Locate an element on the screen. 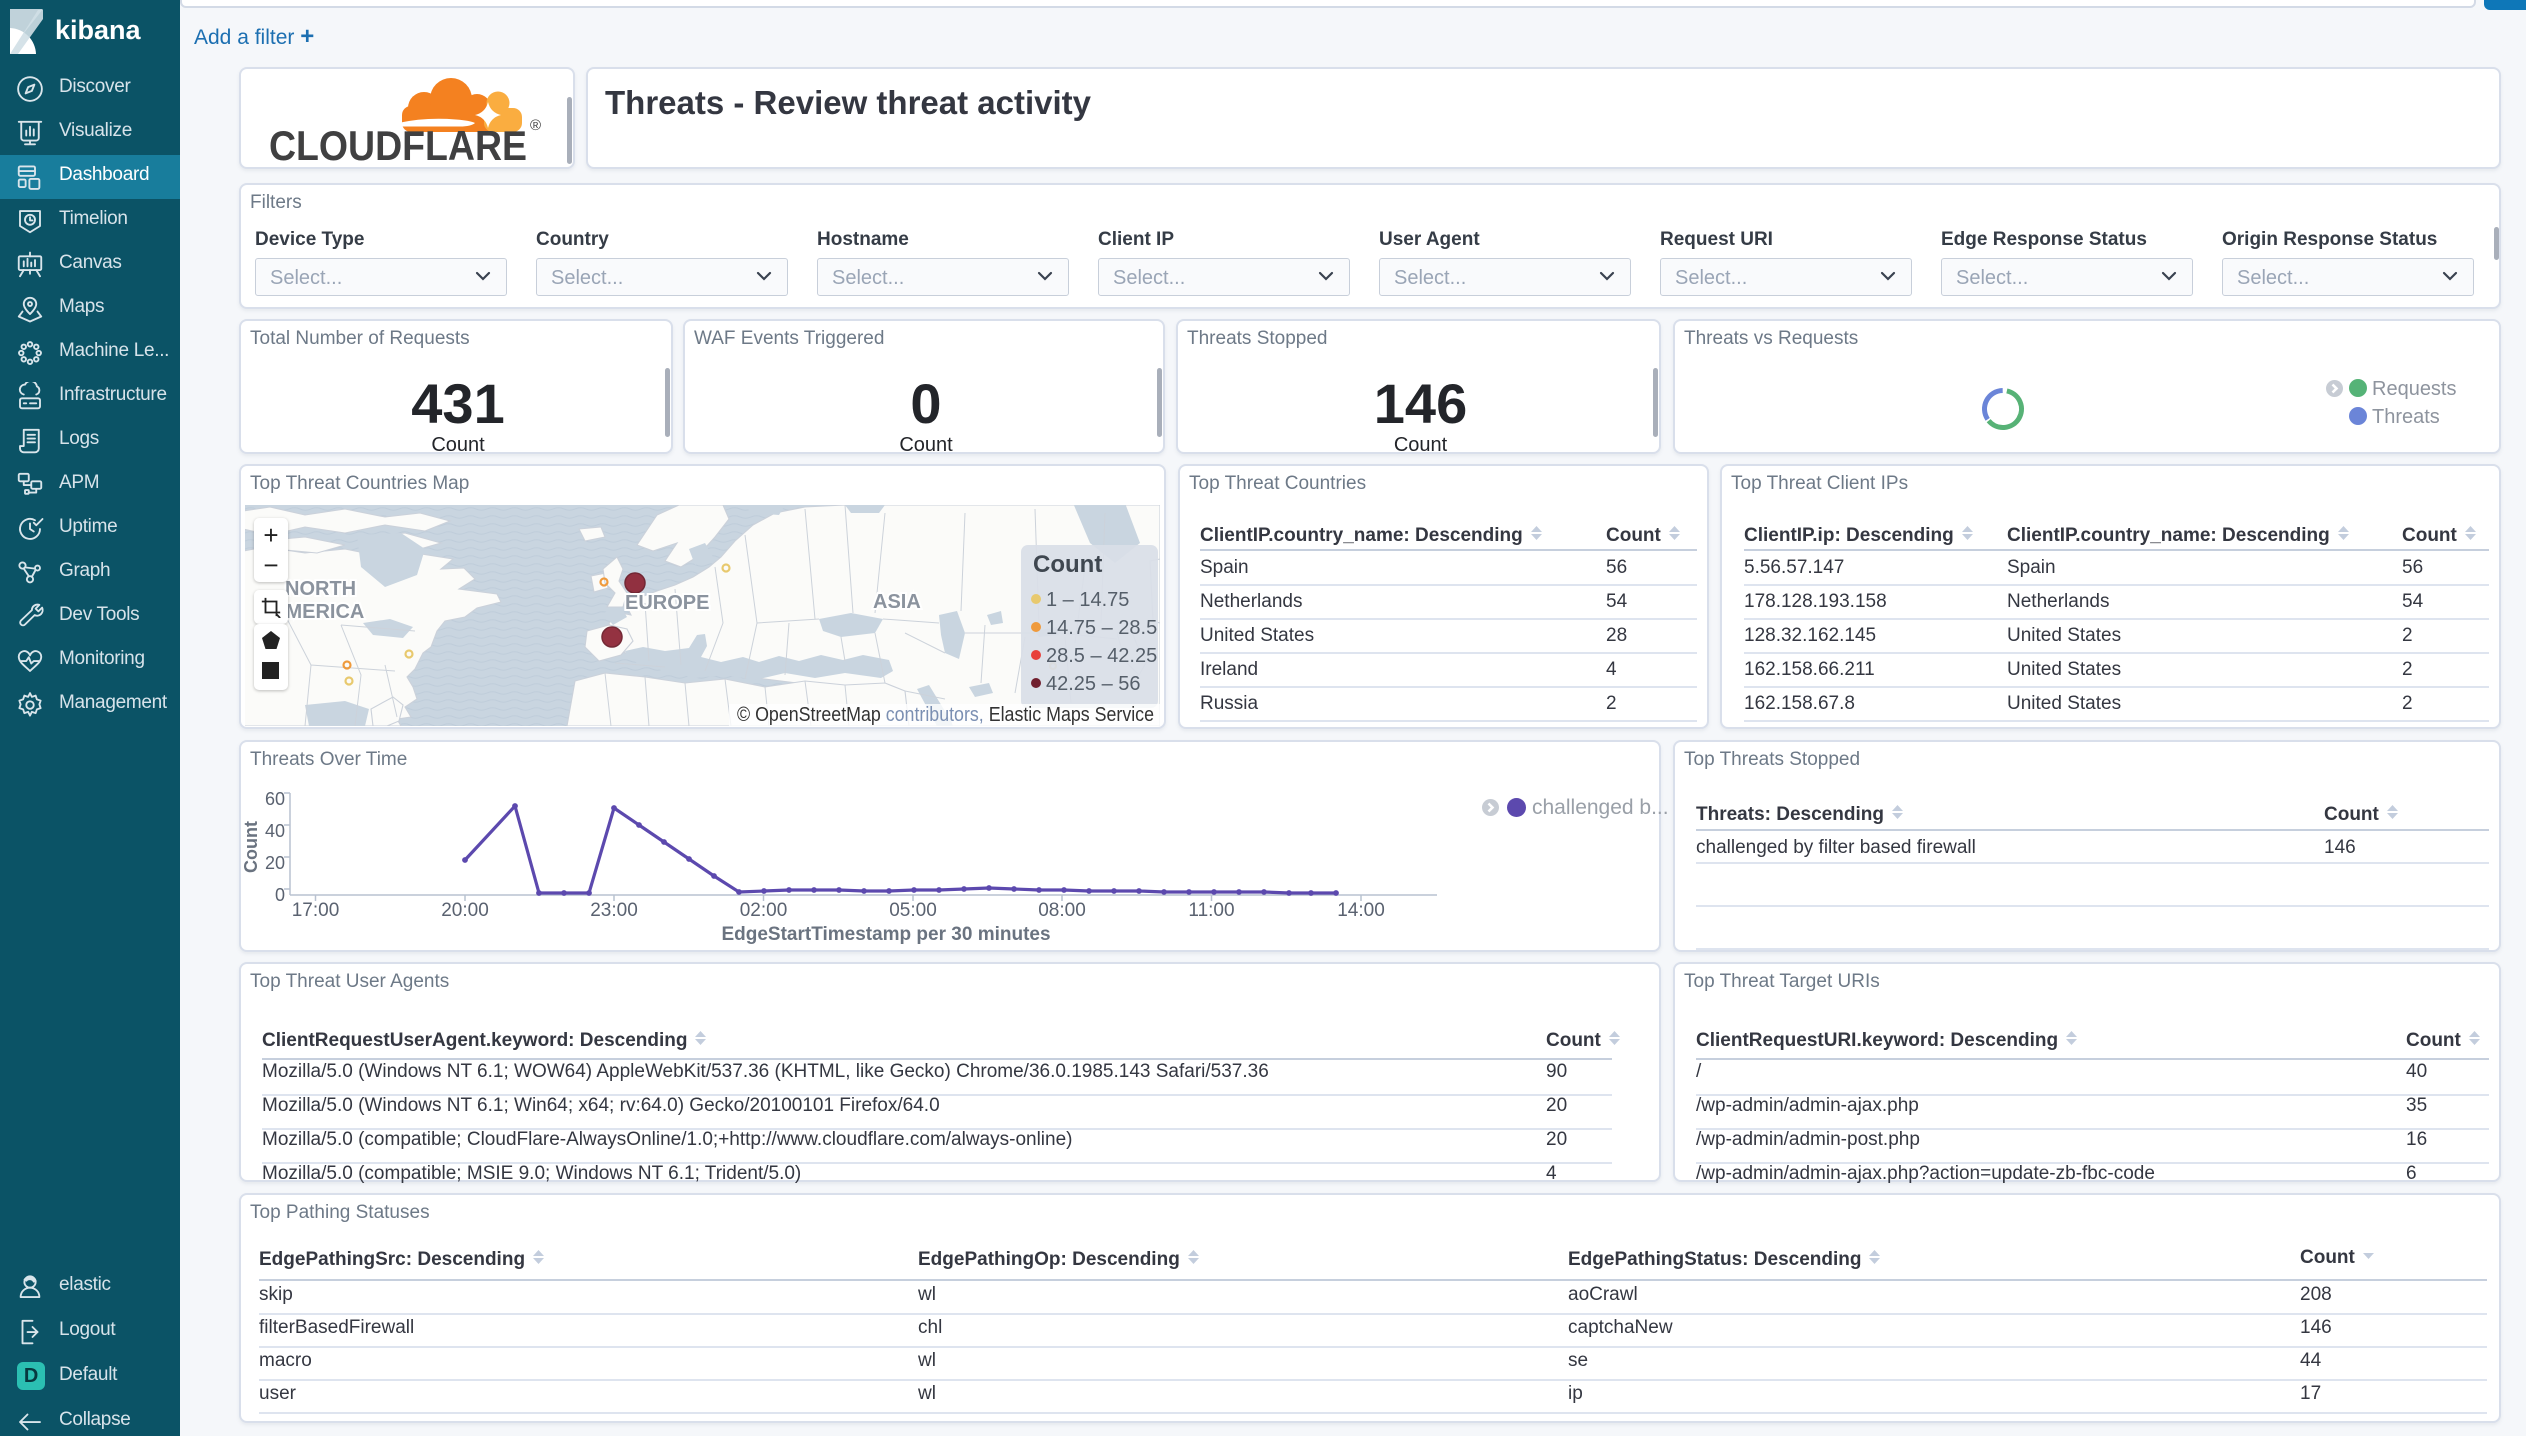 Image resolution: width=2526 pixels, height=1436 pixels. svg-text: CLOUDFLARE is located at coordinates (398, 145).